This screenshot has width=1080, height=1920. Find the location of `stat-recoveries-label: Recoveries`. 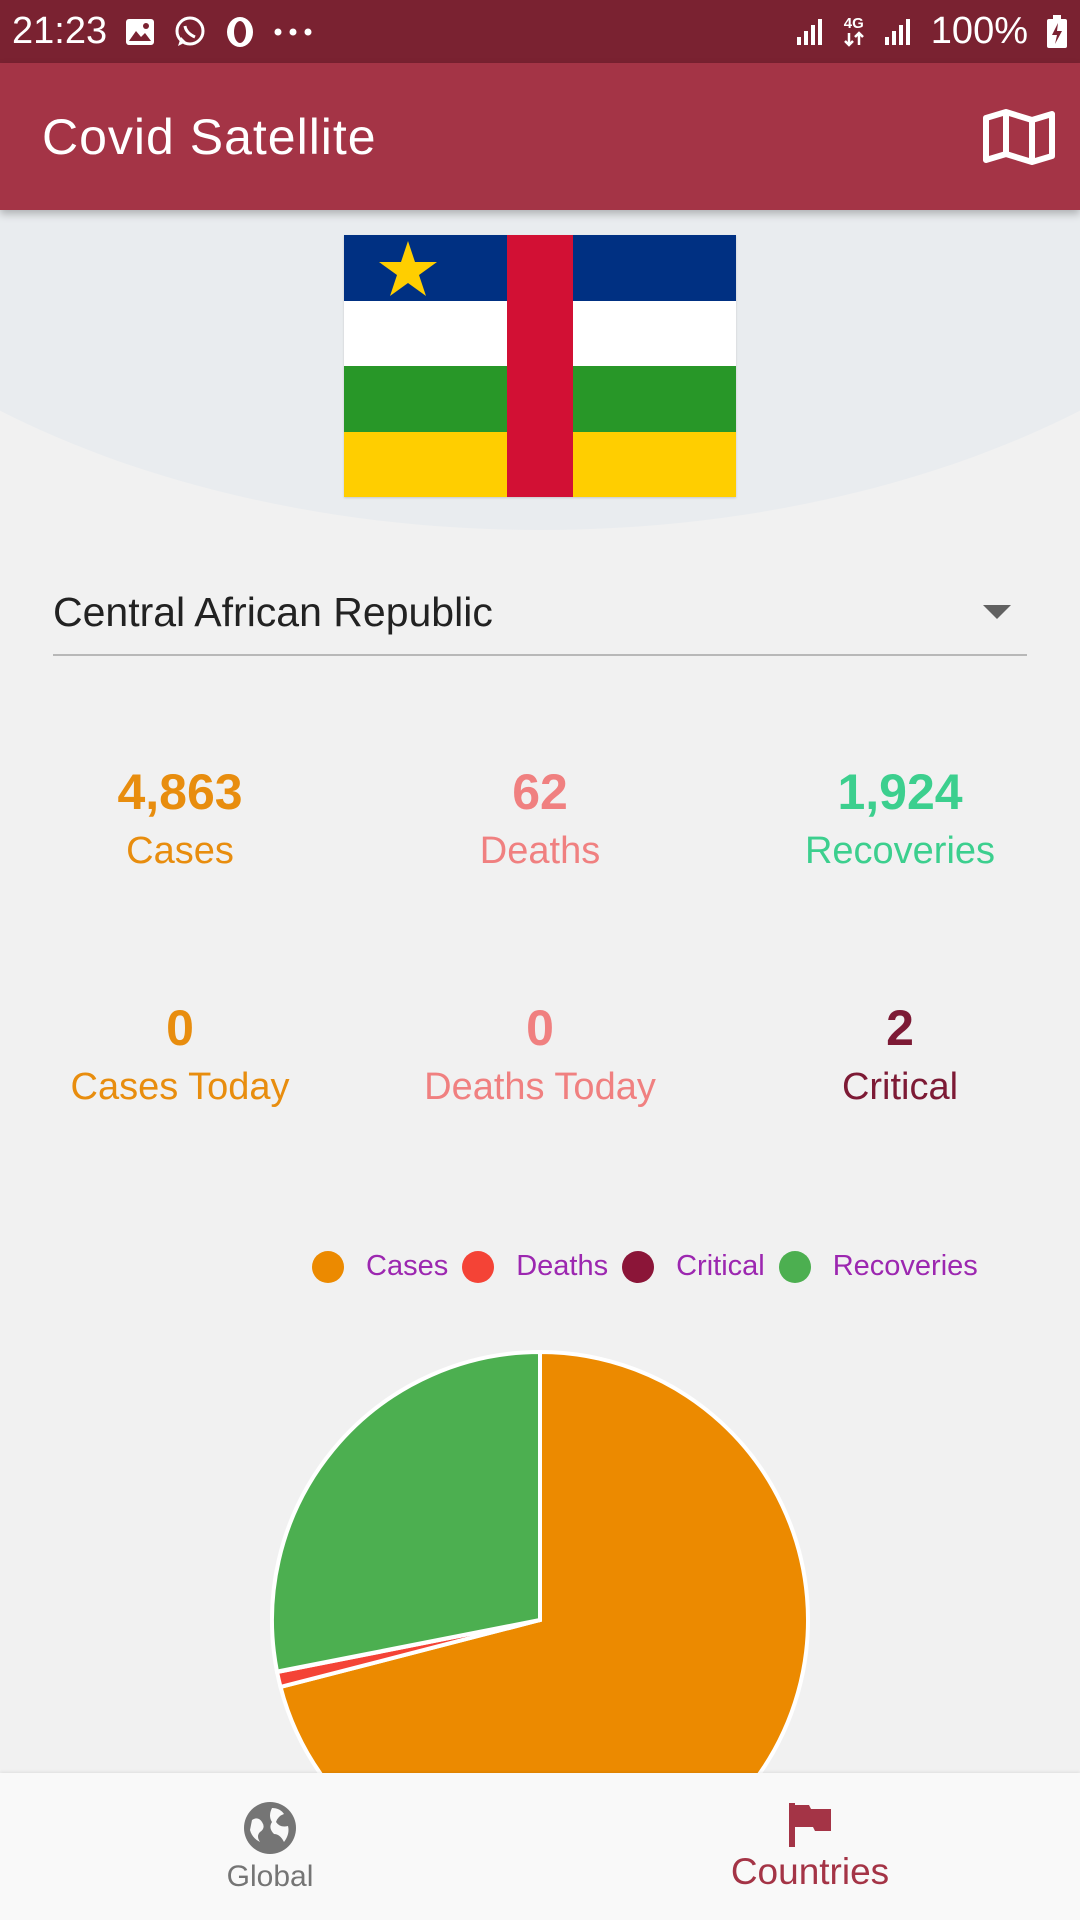

stat-recoveries-label: Recoveries is located at coordinates (900, 851).